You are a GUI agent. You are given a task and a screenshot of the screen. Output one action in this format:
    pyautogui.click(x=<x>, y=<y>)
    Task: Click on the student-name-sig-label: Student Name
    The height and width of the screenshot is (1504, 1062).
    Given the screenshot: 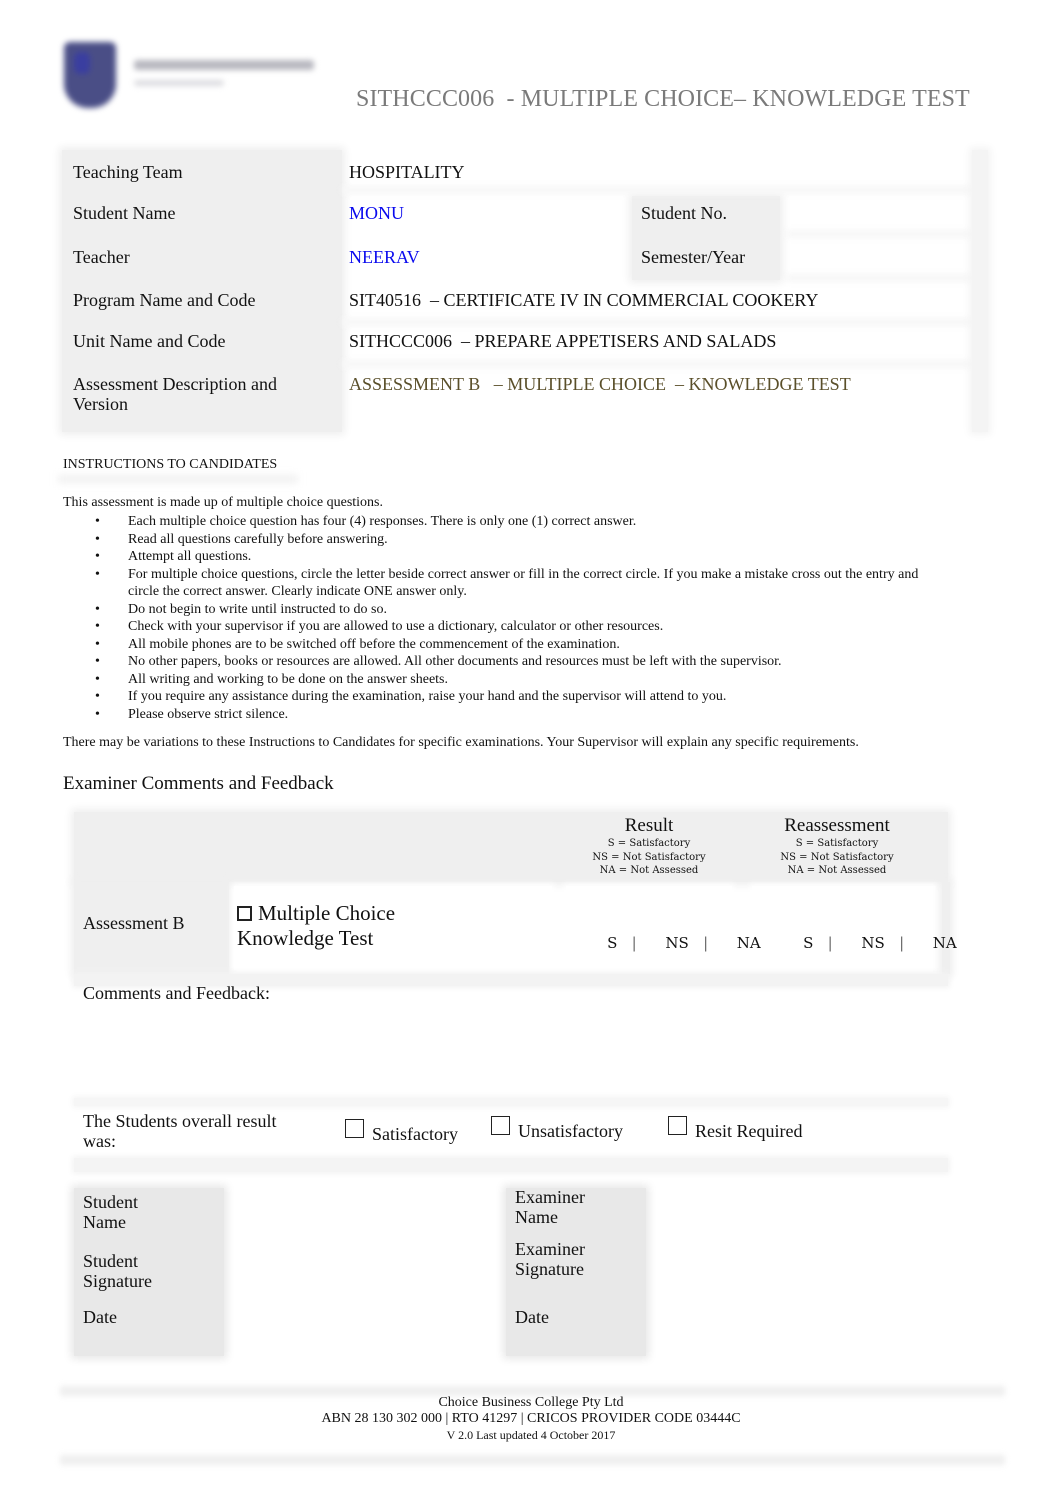 What is the action you would take?
    pyautogui.click(x=111, y=1212)
    